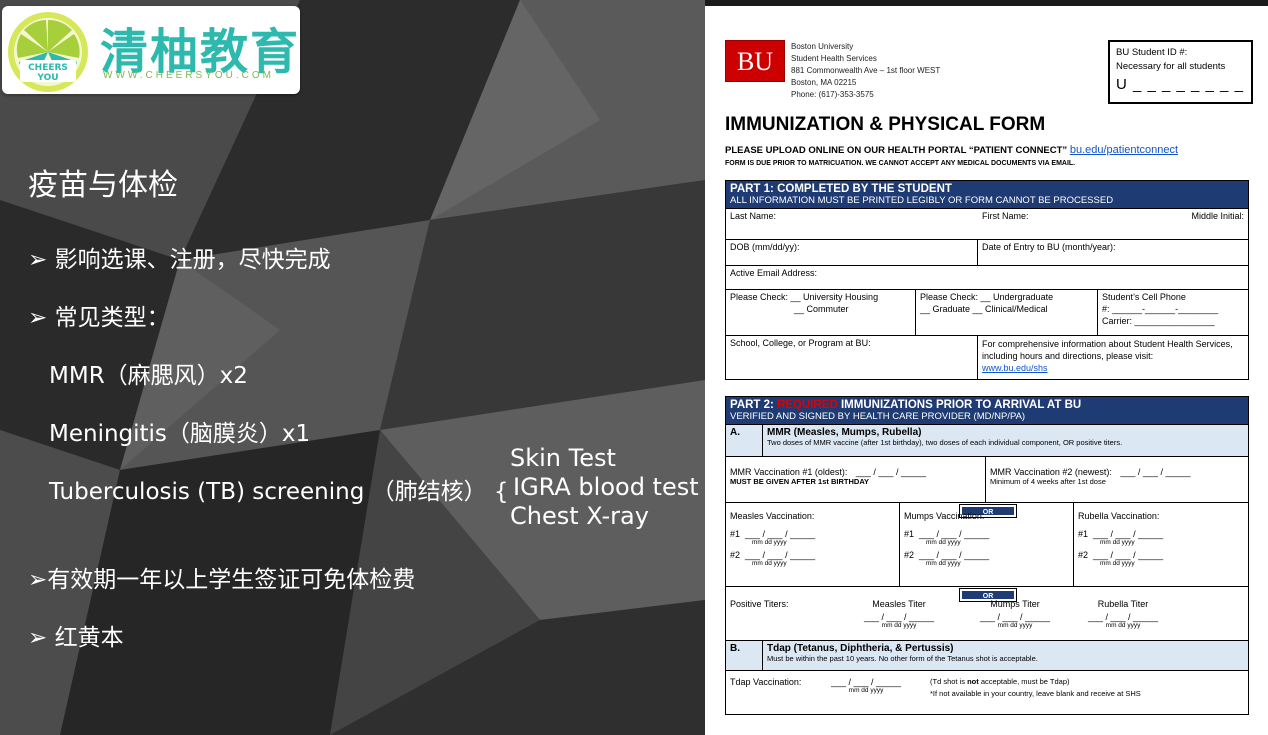 This screenshot has width=1268, height=735. What do you see at coordinates (179, 260) in the screenshot?
I see `bullet-enrollment: ➢ 影响选课、注册，尽快完成` at bounding box center [179, 260].